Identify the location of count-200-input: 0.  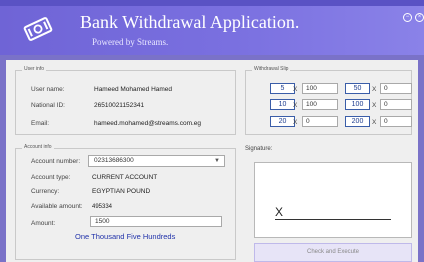
(396, 121).